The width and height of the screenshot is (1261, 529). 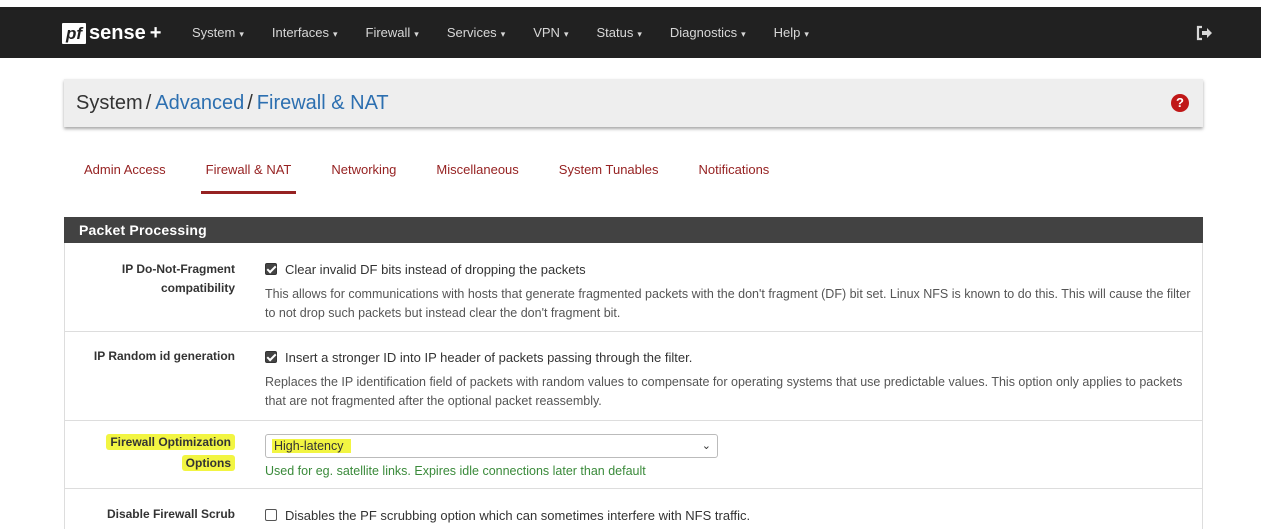 I want to click on select-value: High-latency, so click(x=312, y=446).